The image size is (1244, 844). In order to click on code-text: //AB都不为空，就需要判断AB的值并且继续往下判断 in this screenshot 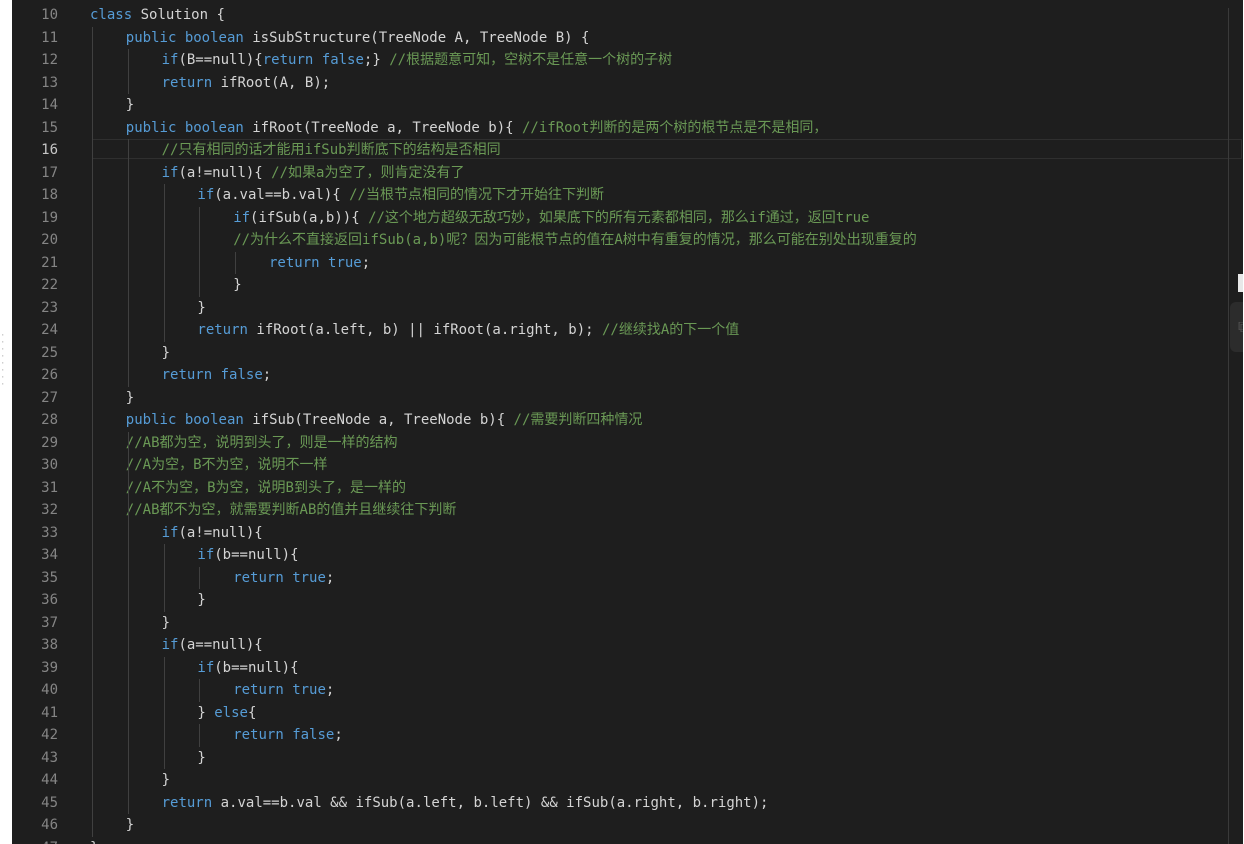, I will do `click(291, 510)`.